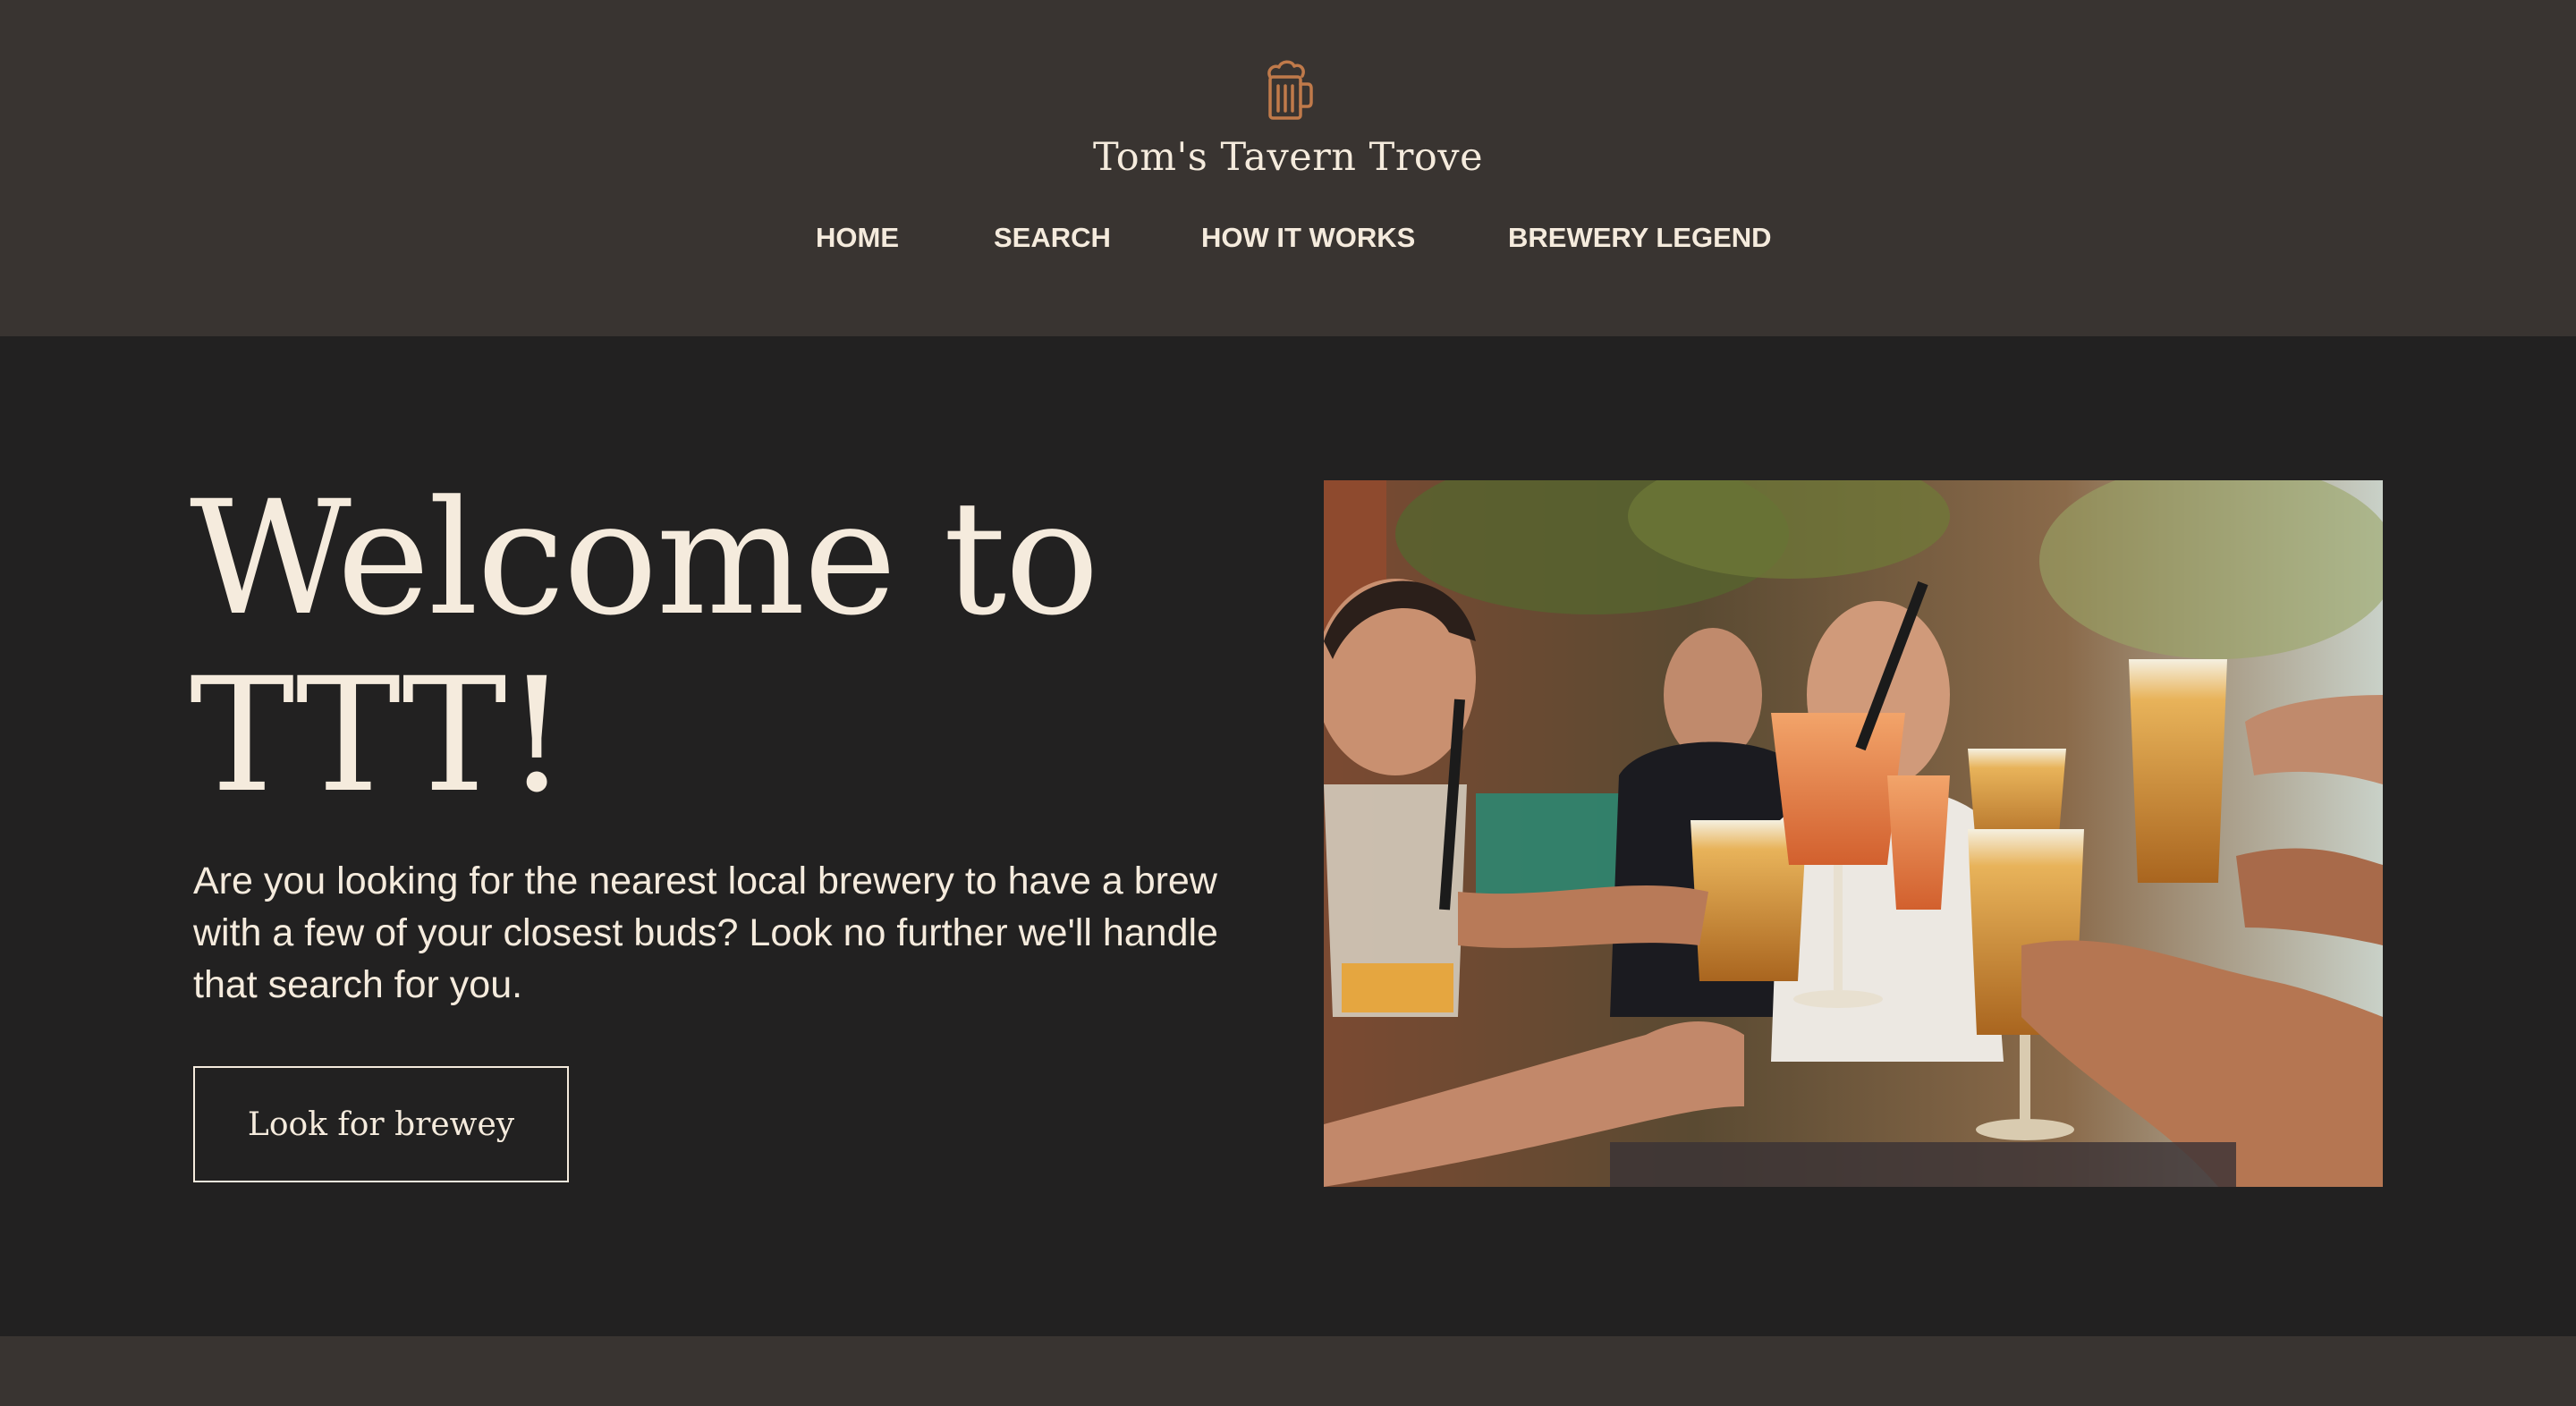  I want to click on nav-how-it-works-link: HOW IT WORKS, so click(1308, 238).